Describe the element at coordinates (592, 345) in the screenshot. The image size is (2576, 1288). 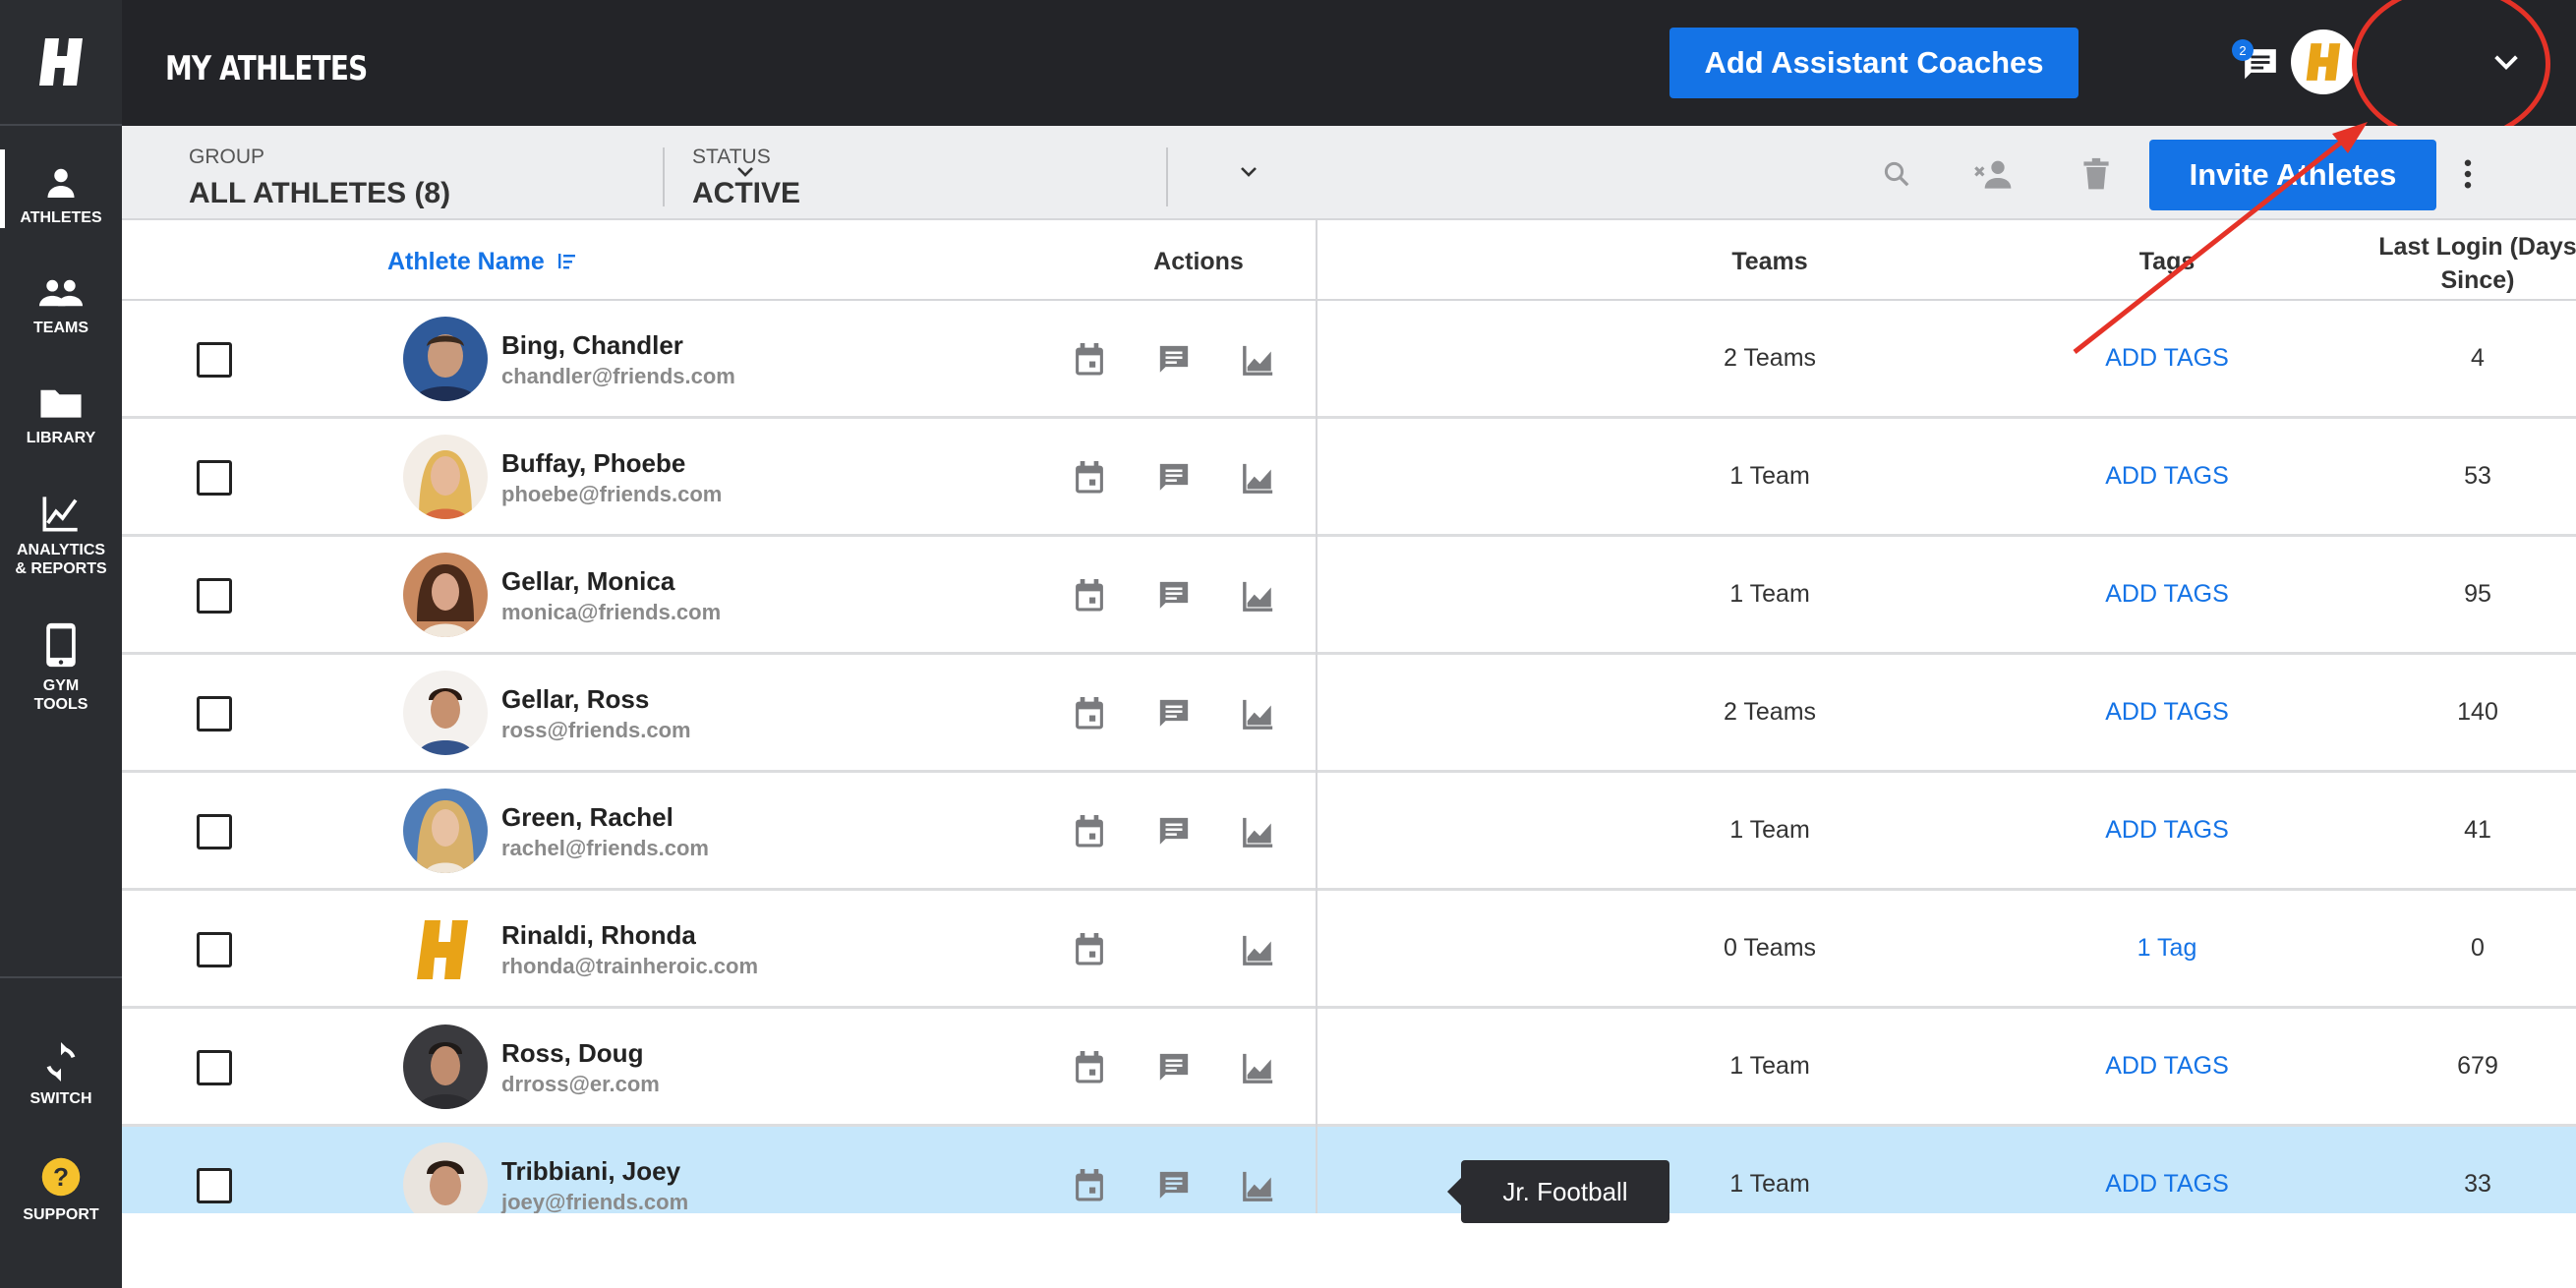
I see `athlete-name: Bing, Chandler` at that location.